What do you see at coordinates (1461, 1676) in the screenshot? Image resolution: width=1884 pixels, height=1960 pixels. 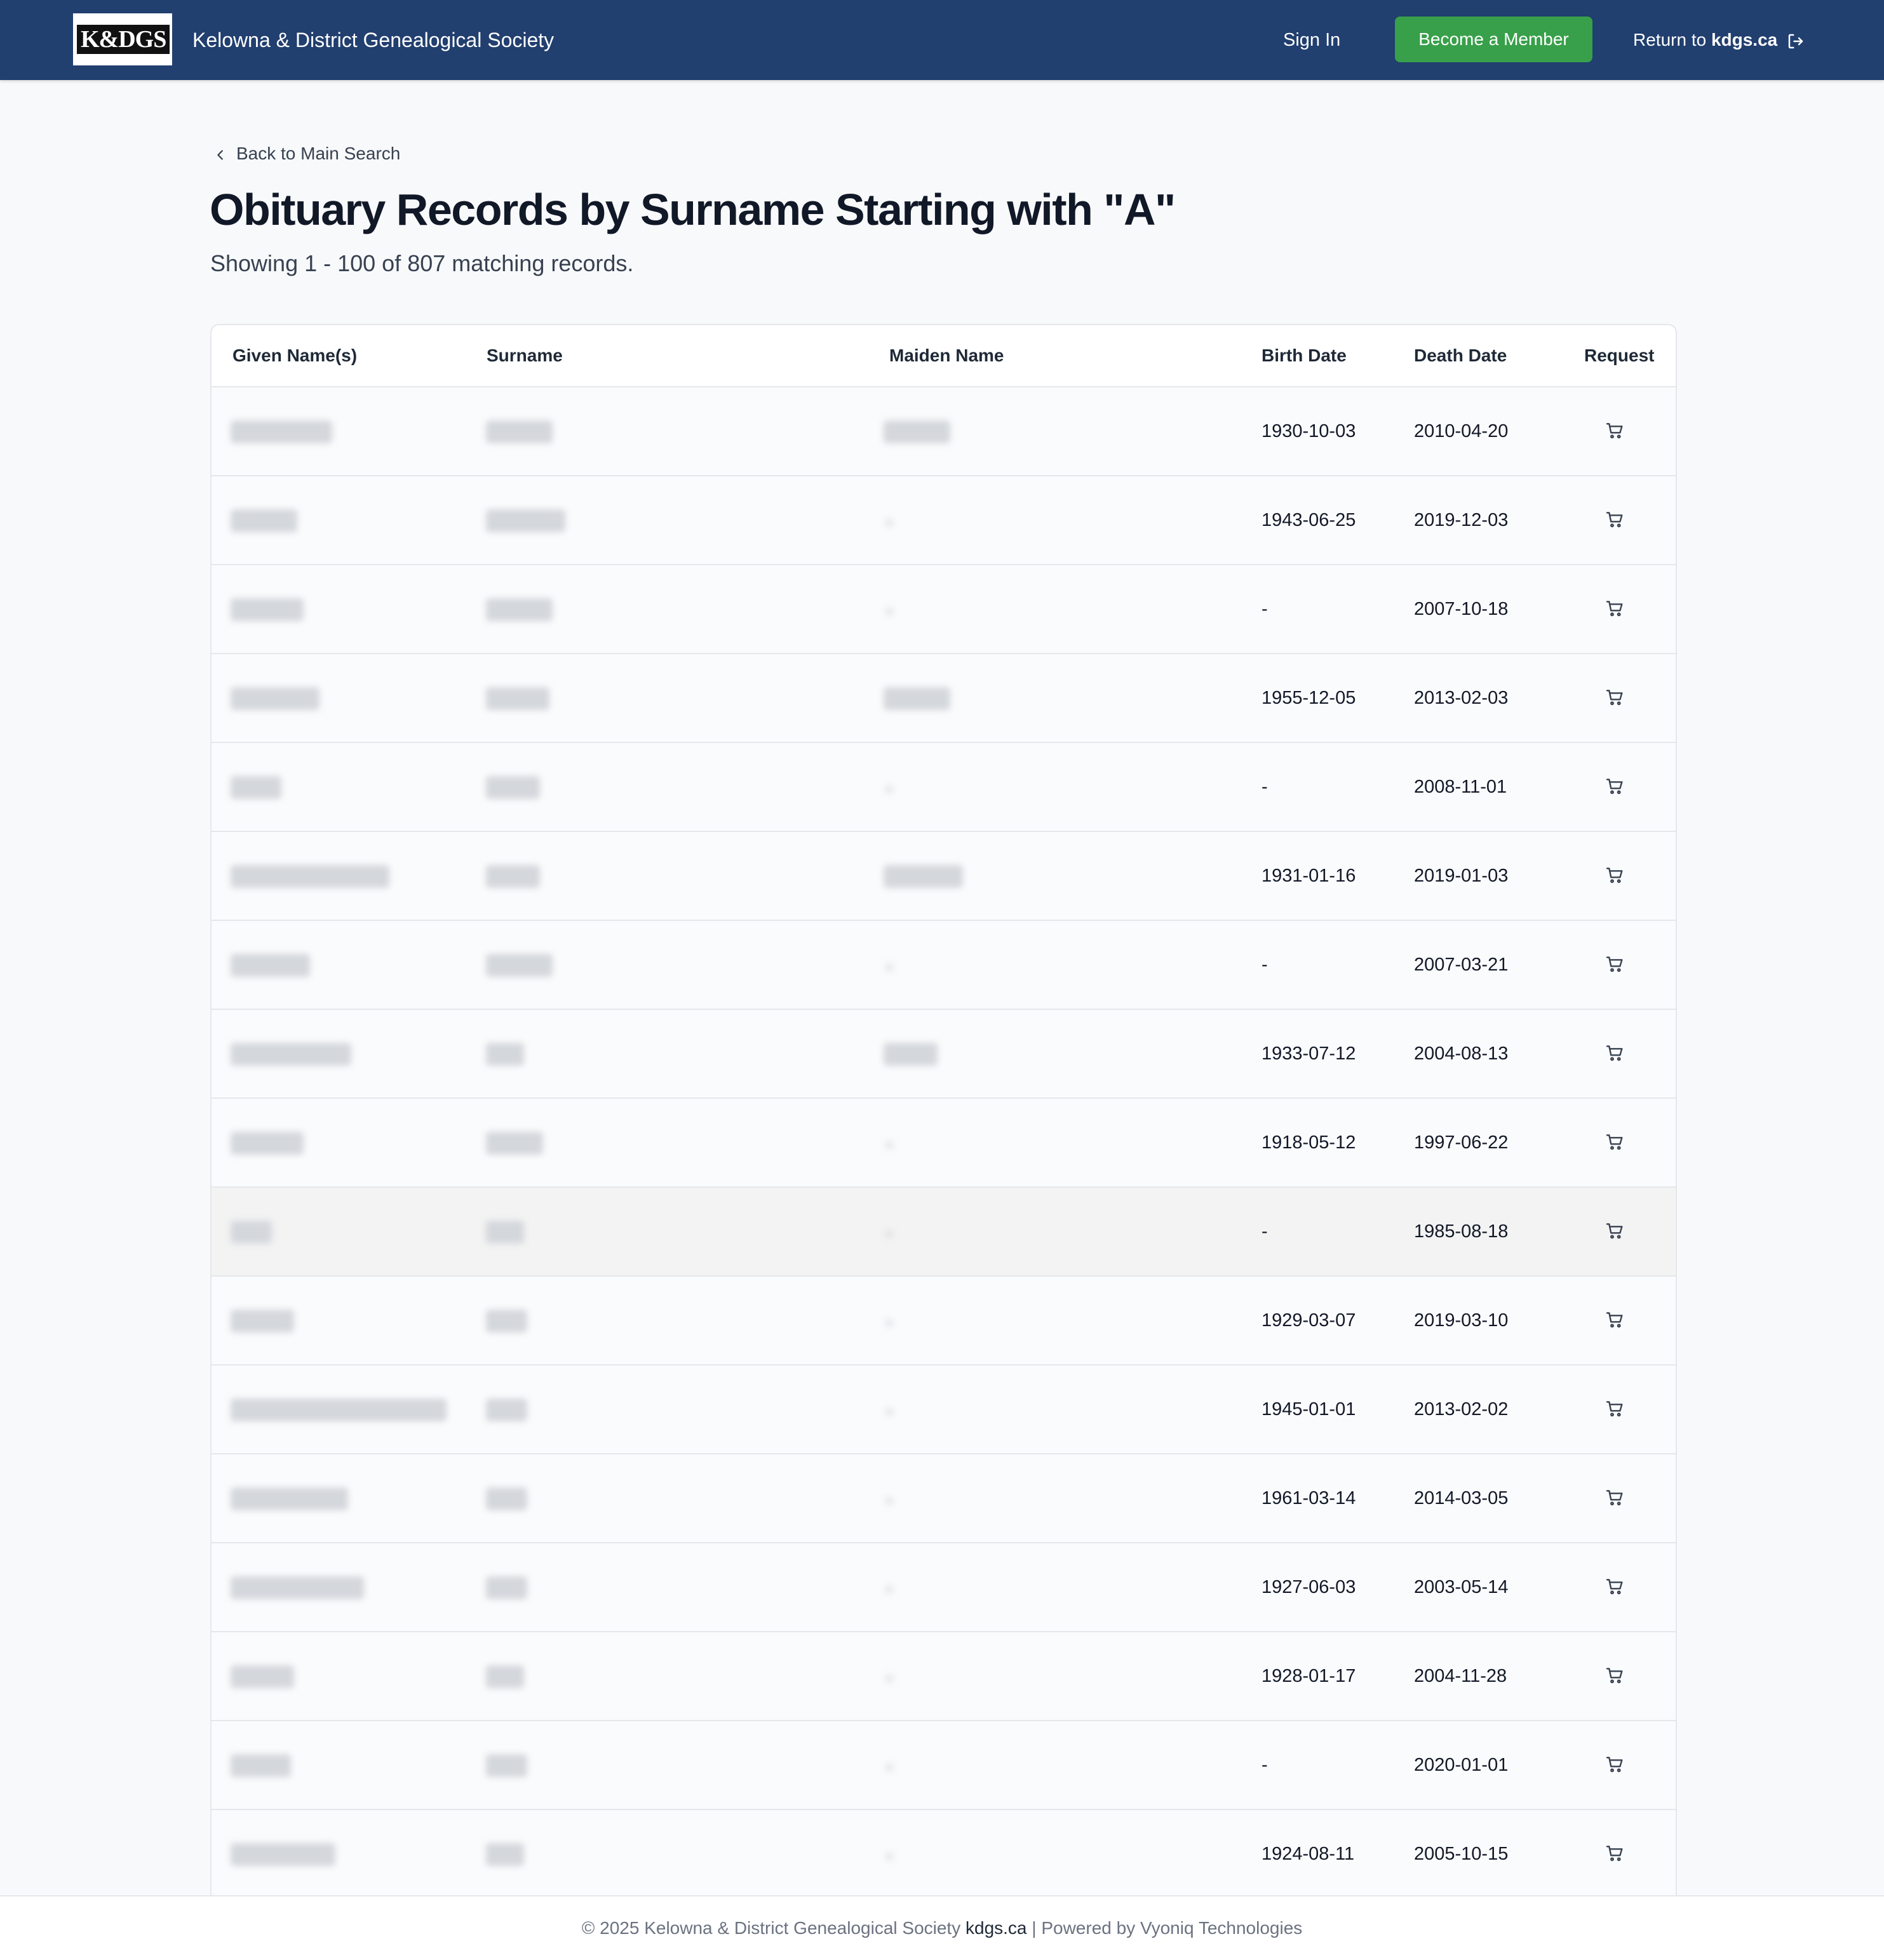 I see `death-date-cell: 2004-11-28` at bounding box center [1461, 1676].